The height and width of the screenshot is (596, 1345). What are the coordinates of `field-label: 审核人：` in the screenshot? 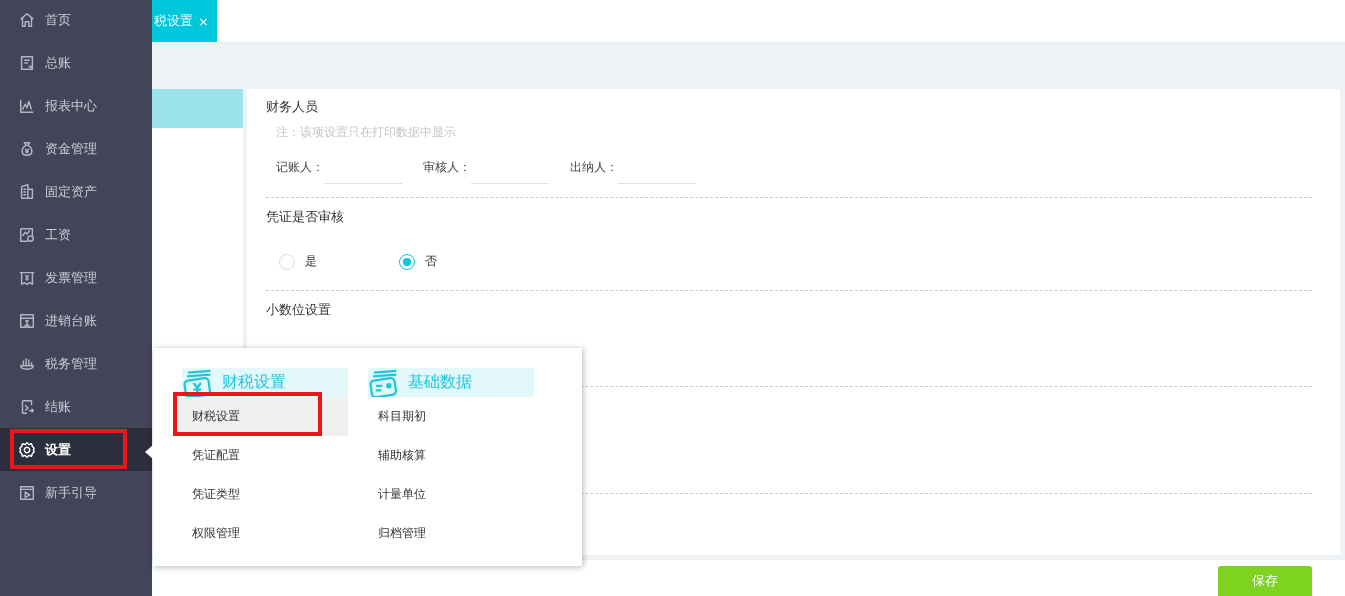 It's located at (447, 167).